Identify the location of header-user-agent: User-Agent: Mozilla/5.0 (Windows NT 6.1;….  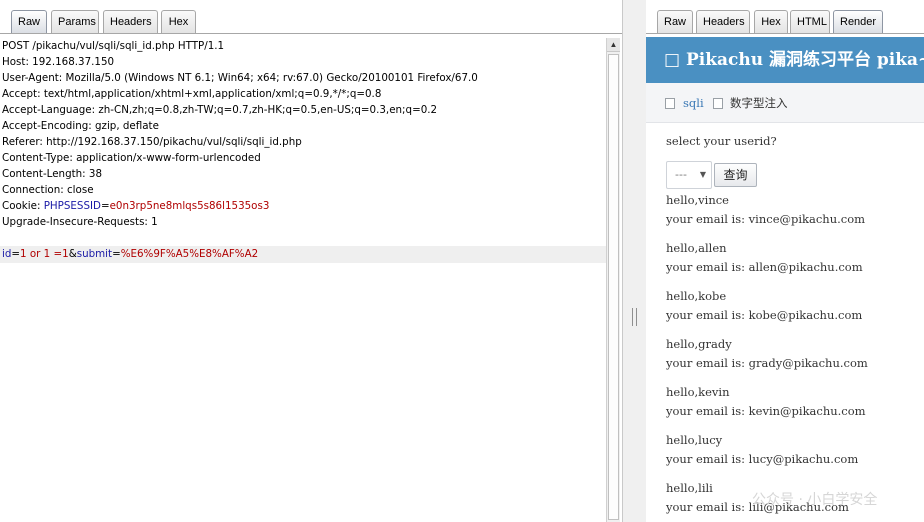
(240, 78).